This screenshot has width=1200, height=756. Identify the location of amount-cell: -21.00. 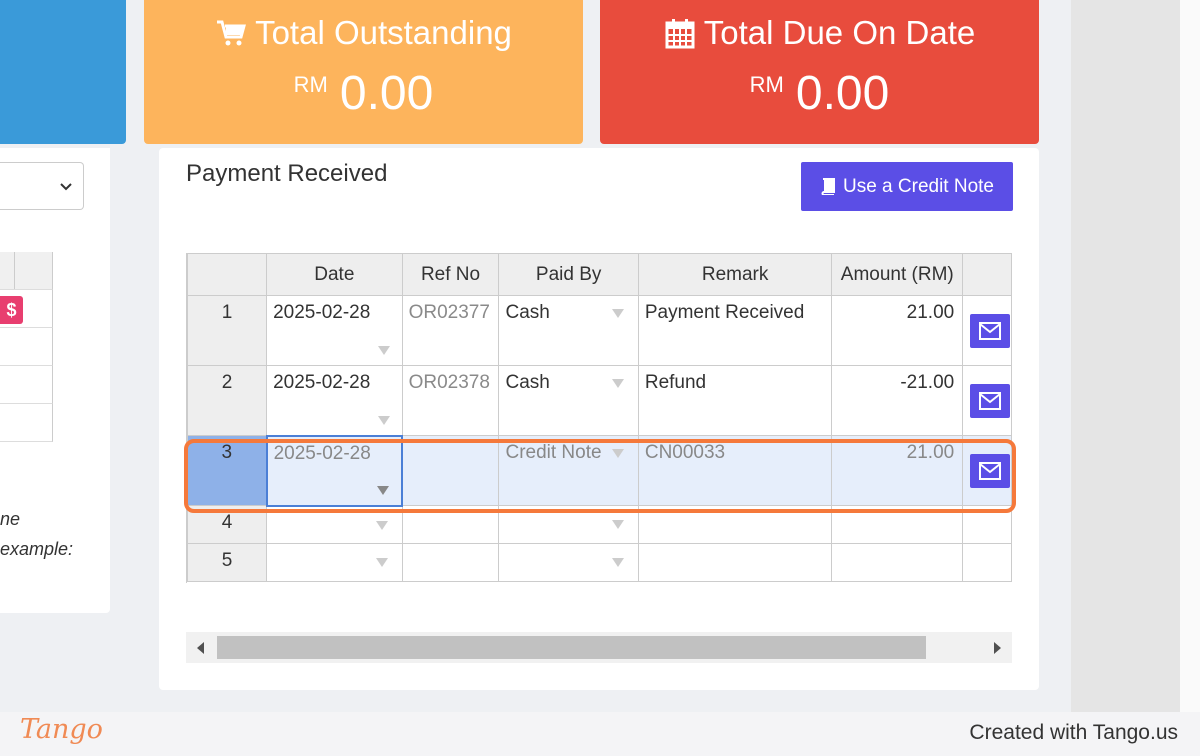
(897, 400).